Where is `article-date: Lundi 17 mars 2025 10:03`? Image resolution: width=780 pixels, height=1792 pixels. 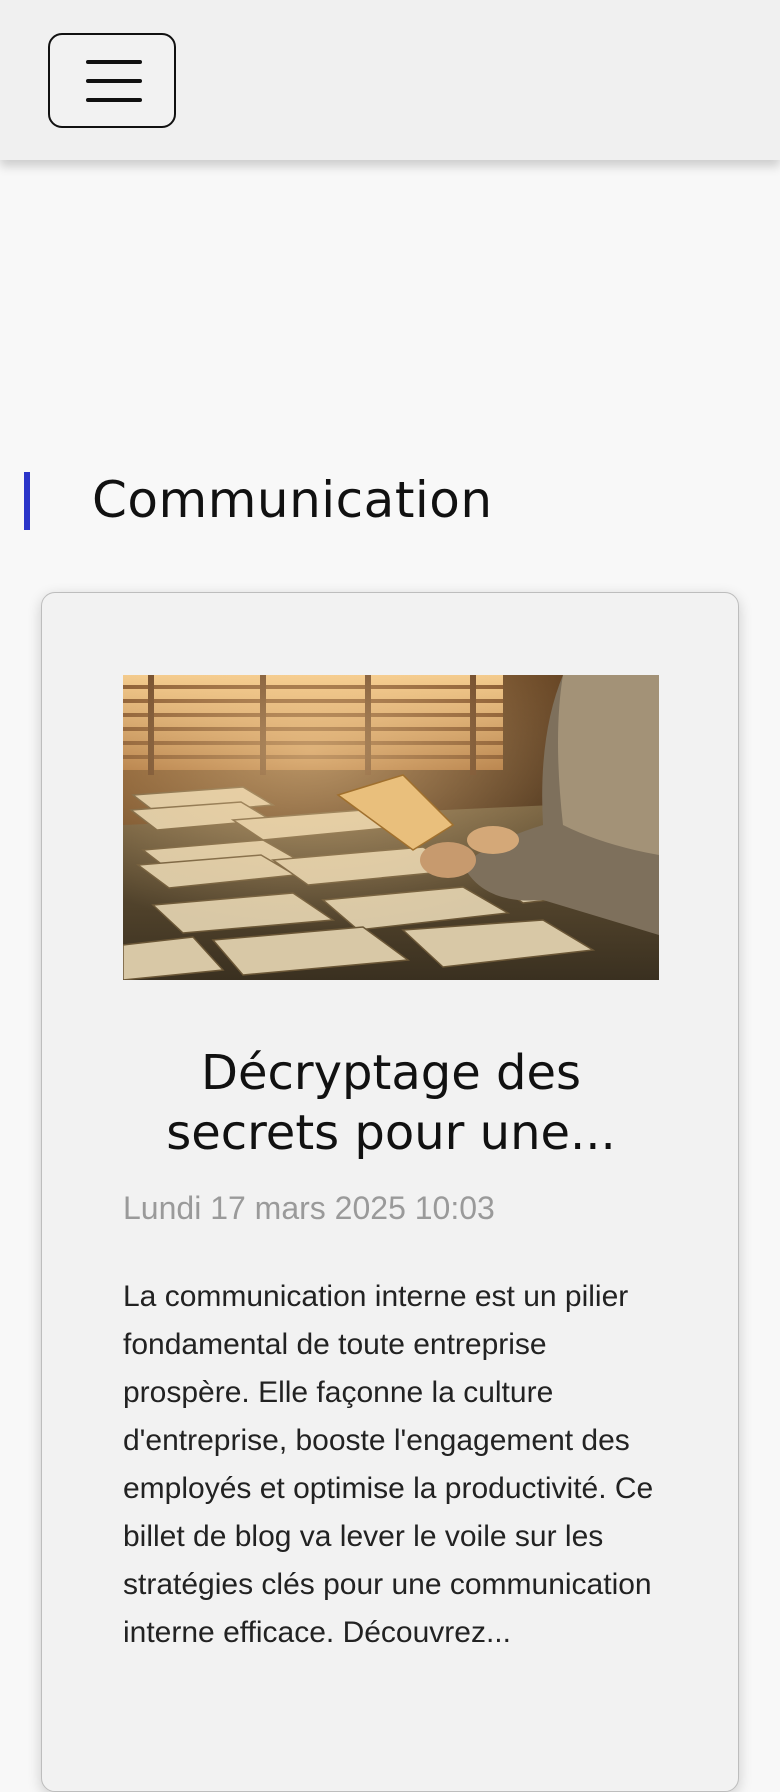
article-date: Lundi 17 mars 2025 10:03 is located at coordinates (309, 1208).